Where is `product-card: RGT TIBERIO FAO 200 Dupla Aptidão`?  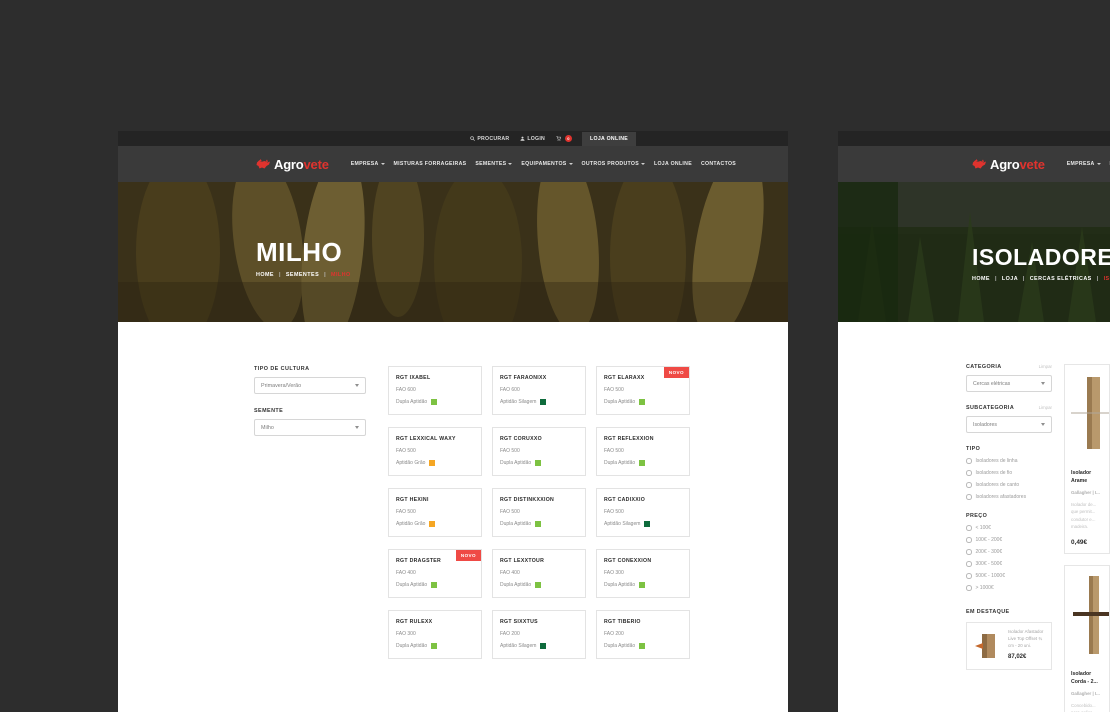
product-card: RGT TIBERIO FAO 200 Dupla Aptidão is located at coordinates (643, 634).